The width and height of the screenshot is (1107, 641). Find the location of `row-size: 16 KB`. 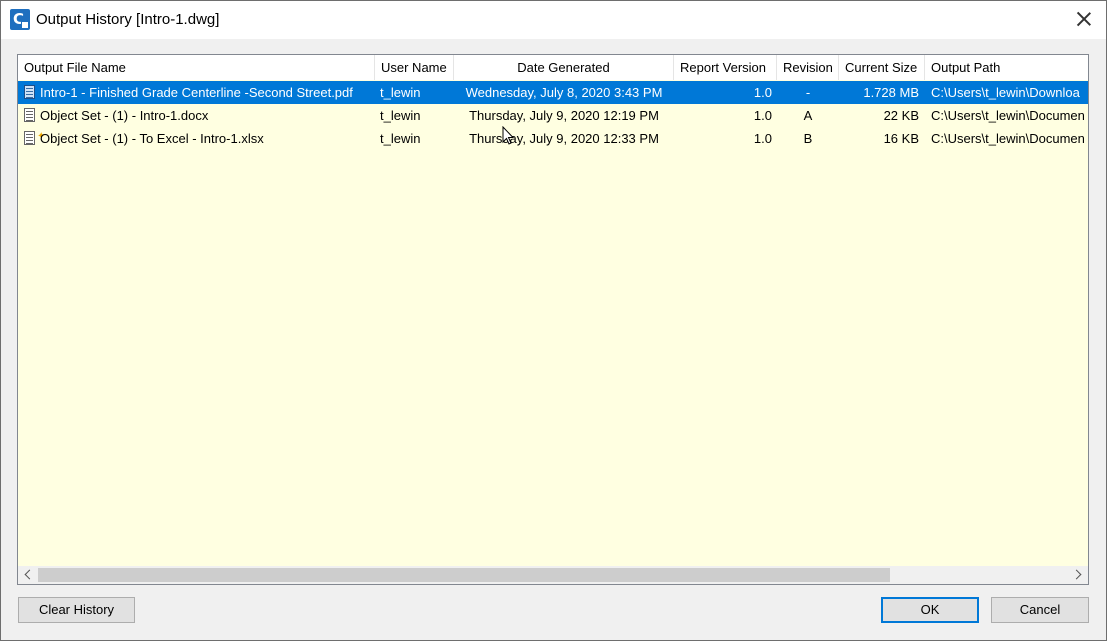

row-size: 16 KB is located at coordinates (901, 138).